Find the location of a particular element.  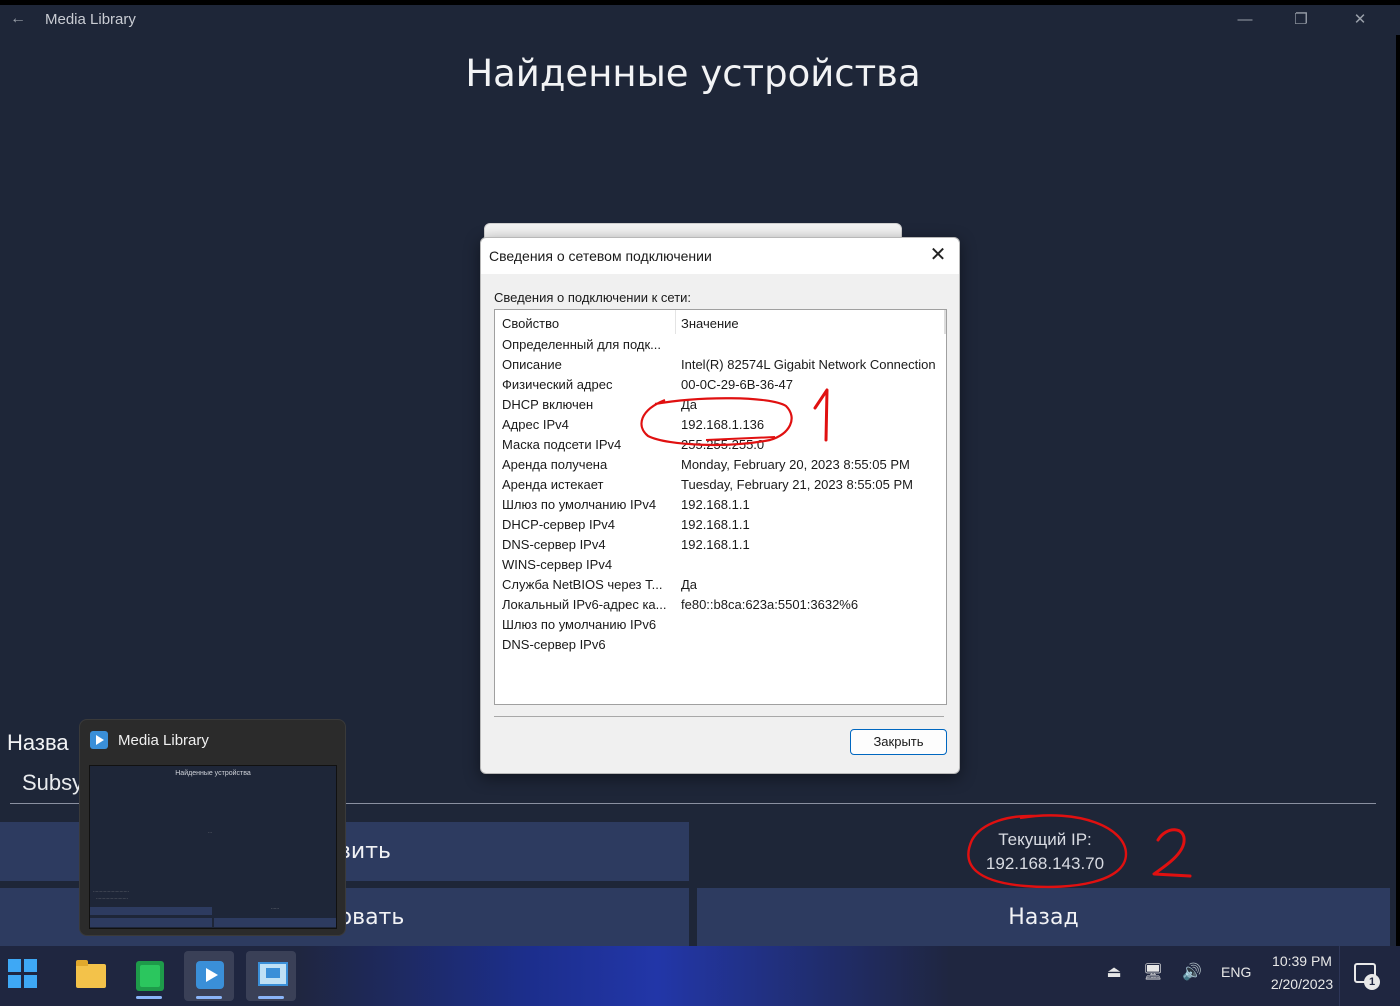

section-label: Сведения о подключении к сети: is located at coordinates (593, 297).